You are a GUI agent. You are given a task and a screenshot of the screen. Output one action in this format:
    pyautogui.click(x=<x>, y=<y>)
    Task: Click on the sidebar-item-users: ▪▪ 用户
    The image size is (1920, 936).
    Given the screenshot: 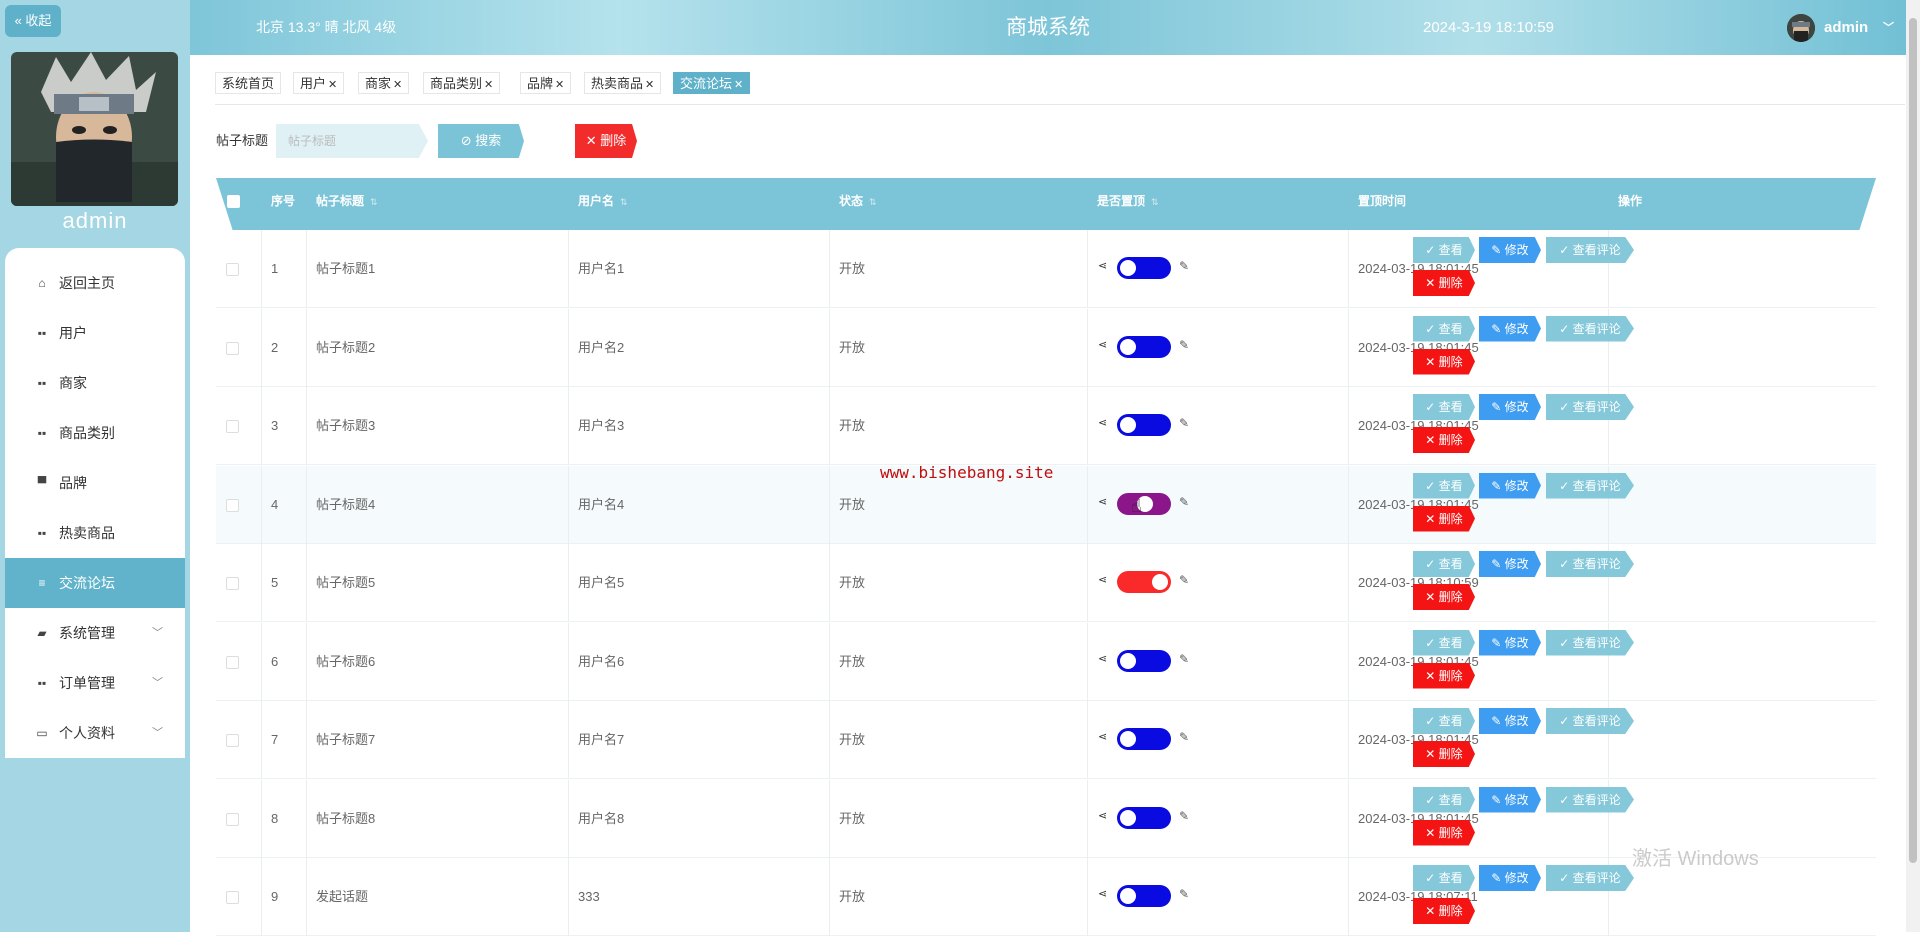 What is the action you would take?
    pyautogui.click(x=95, y=333)
    